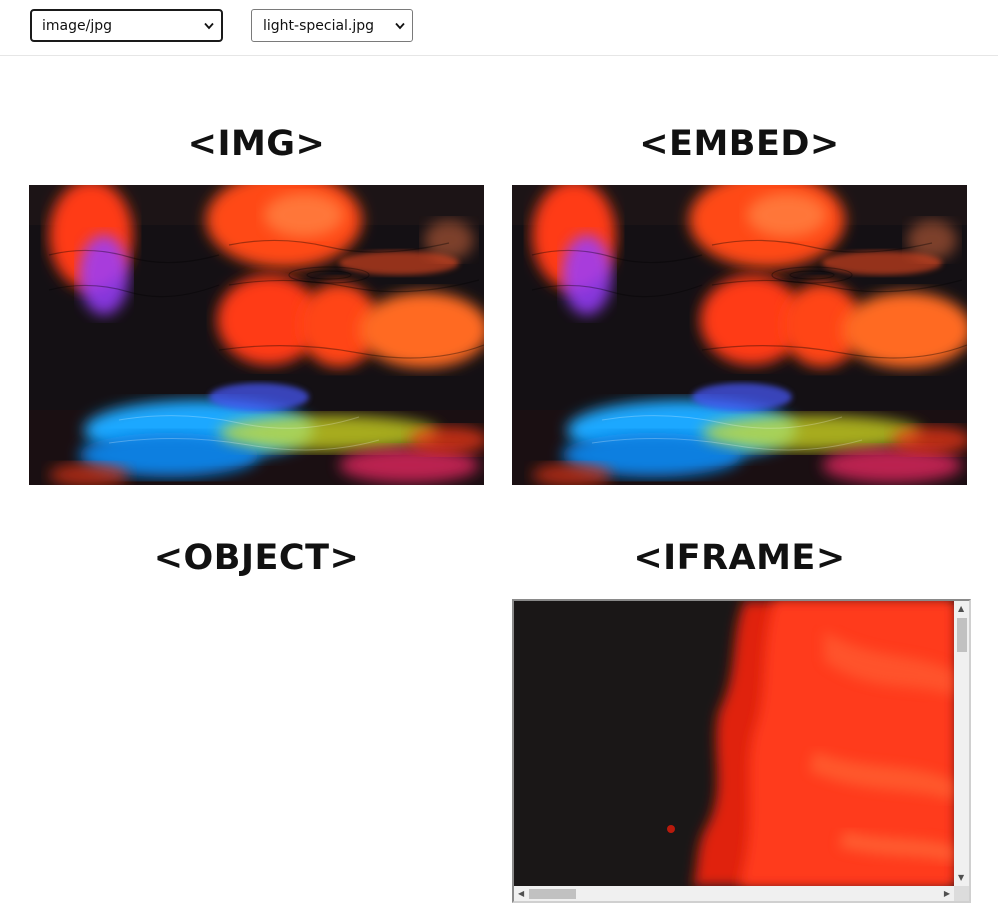  I want to click on mime-type-select: image/jpg, so click(126, 25).